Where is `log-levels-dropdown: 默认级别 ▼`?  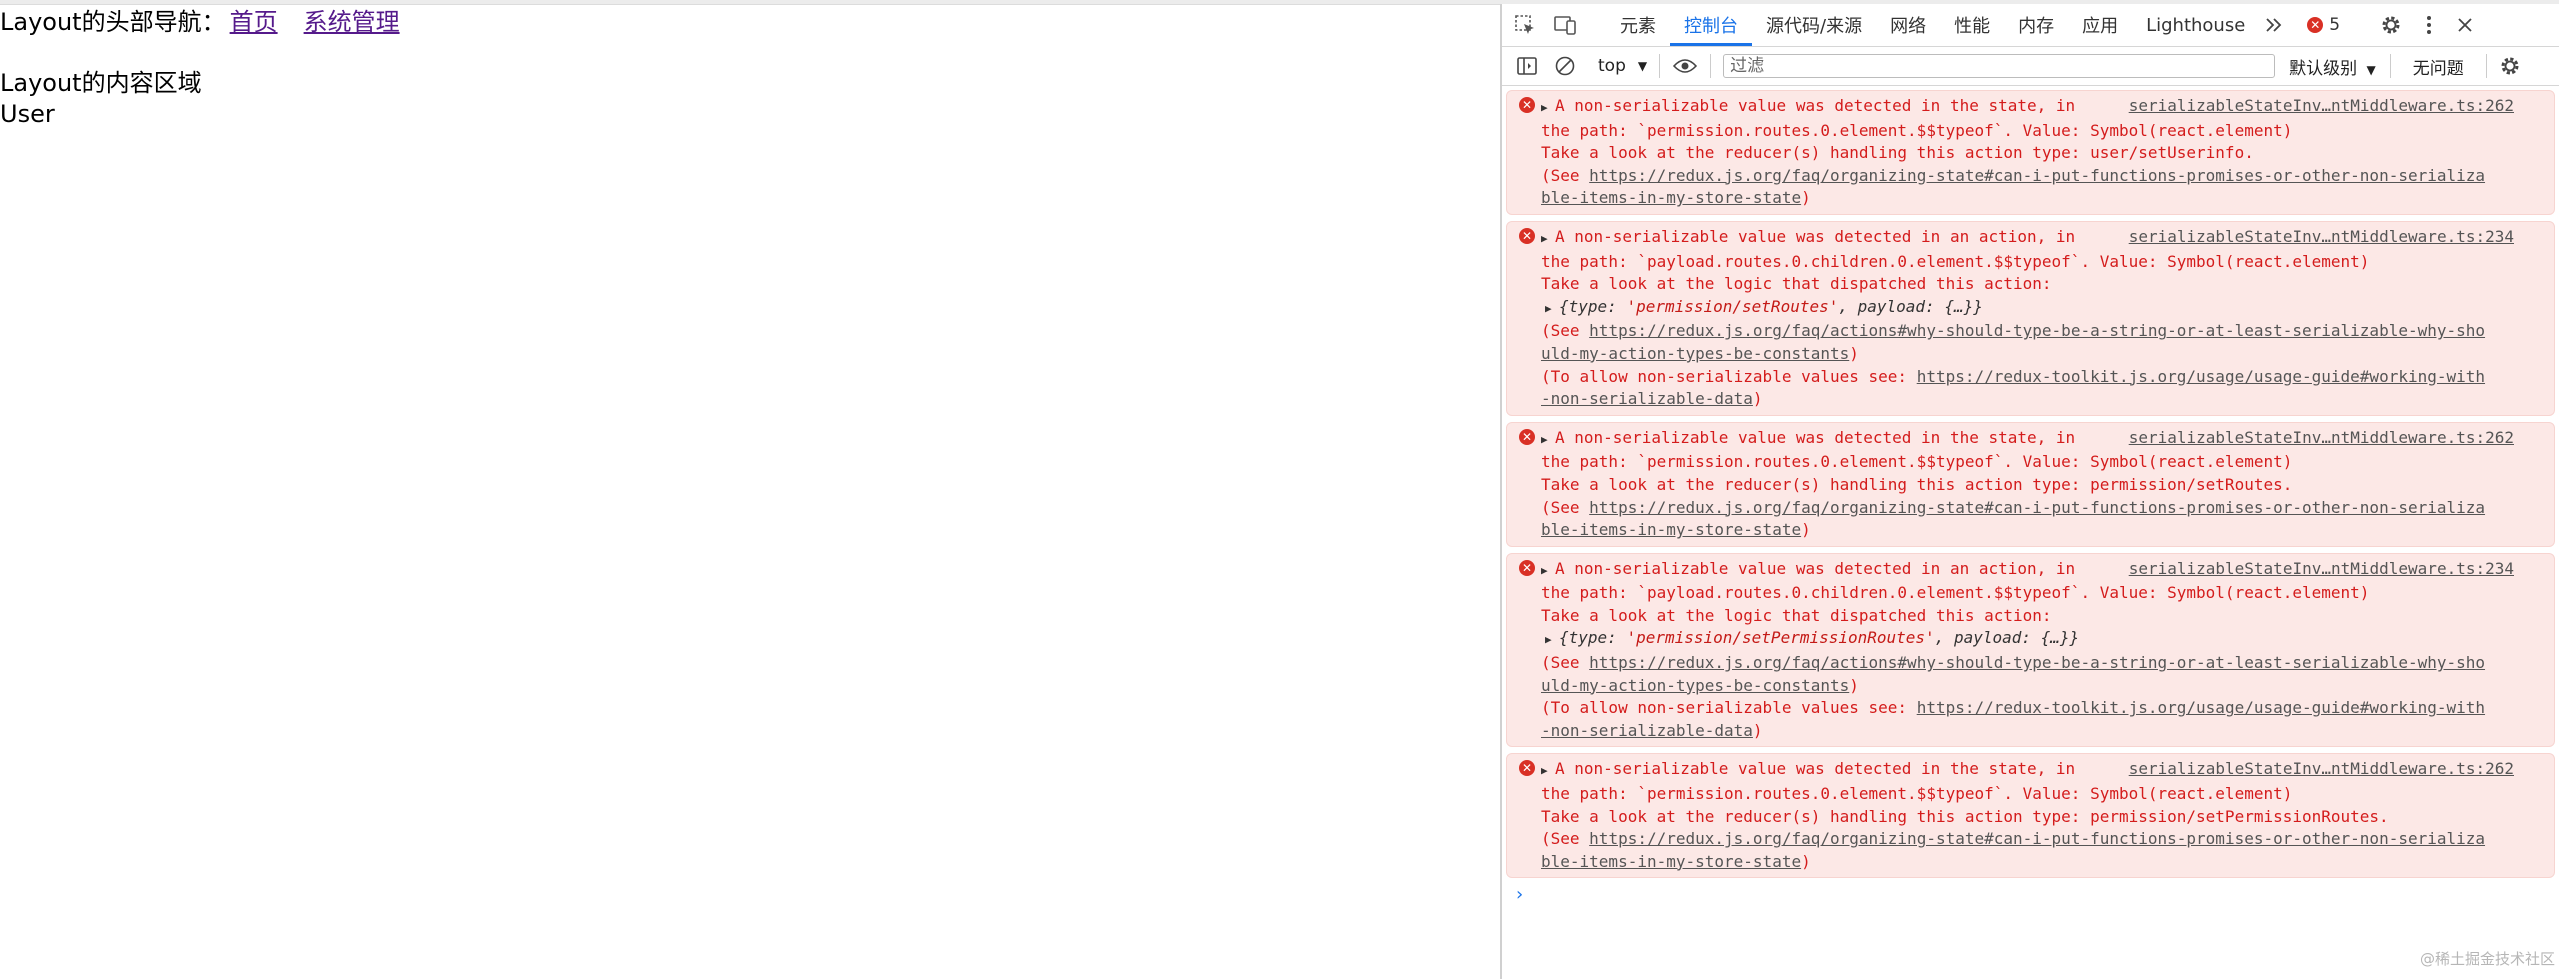 log-levels-dropdown: 默认级别 ▼ is located at coordinates (2332, 66).